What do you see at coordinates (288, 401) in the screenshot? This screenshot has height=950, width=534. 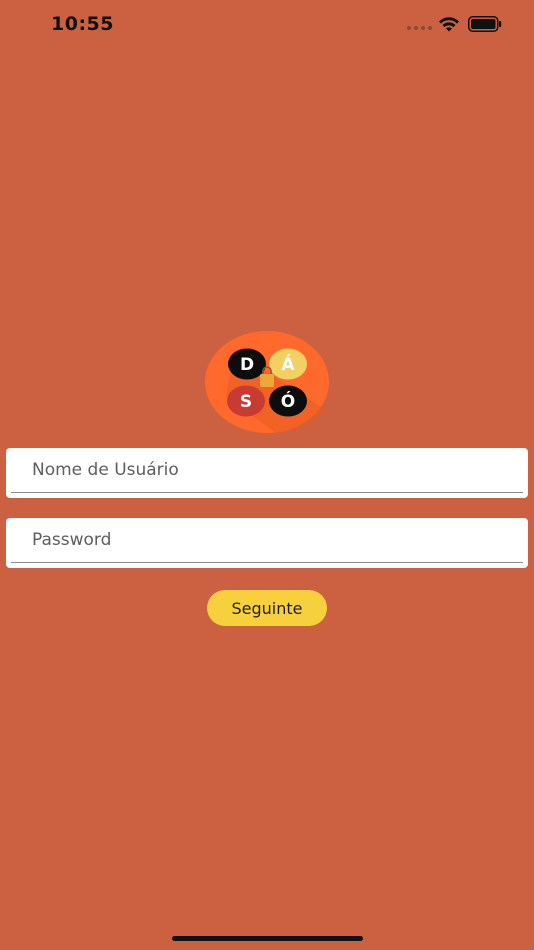 I see `logo-letter-o: Ó` at bounding box center [288, 401].